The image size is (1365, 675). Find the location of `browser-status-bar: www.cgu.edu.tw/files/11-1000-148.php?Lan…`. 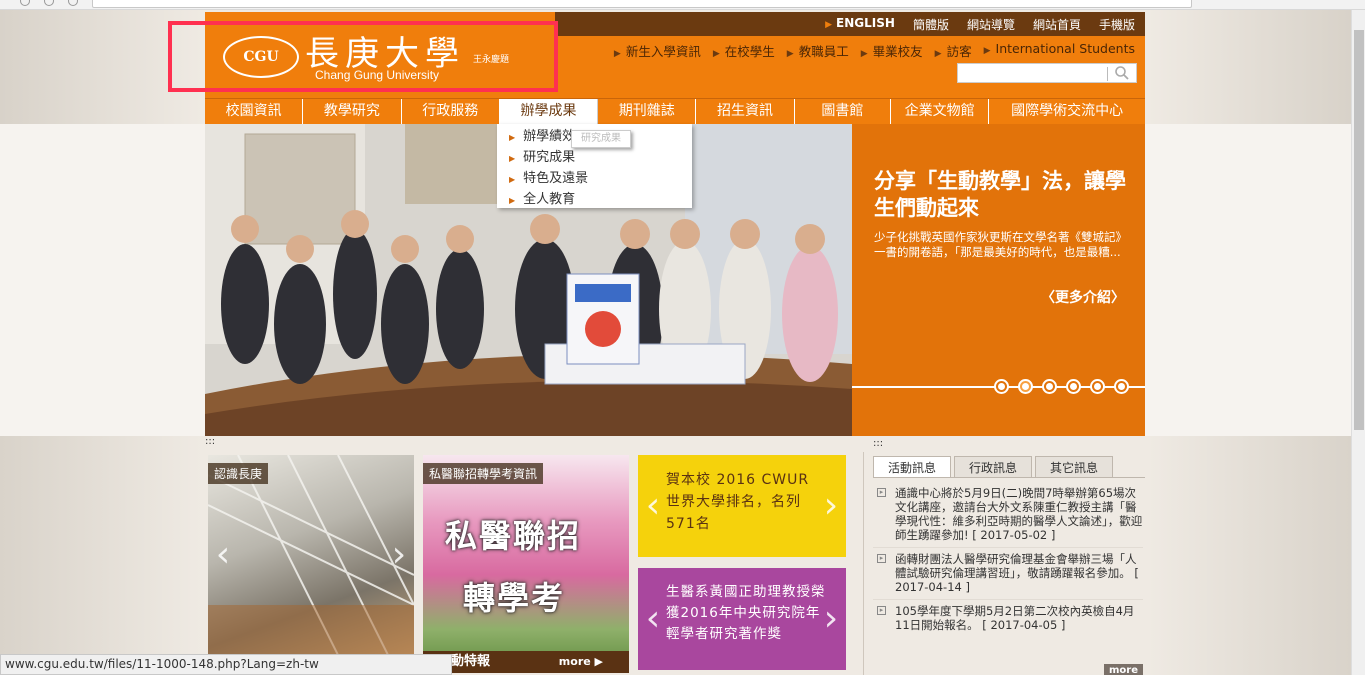

browser-status-bar: www.cgu.edu.tw/files/11-1000-148.php?Lan… is located at coordinates (226, 664).